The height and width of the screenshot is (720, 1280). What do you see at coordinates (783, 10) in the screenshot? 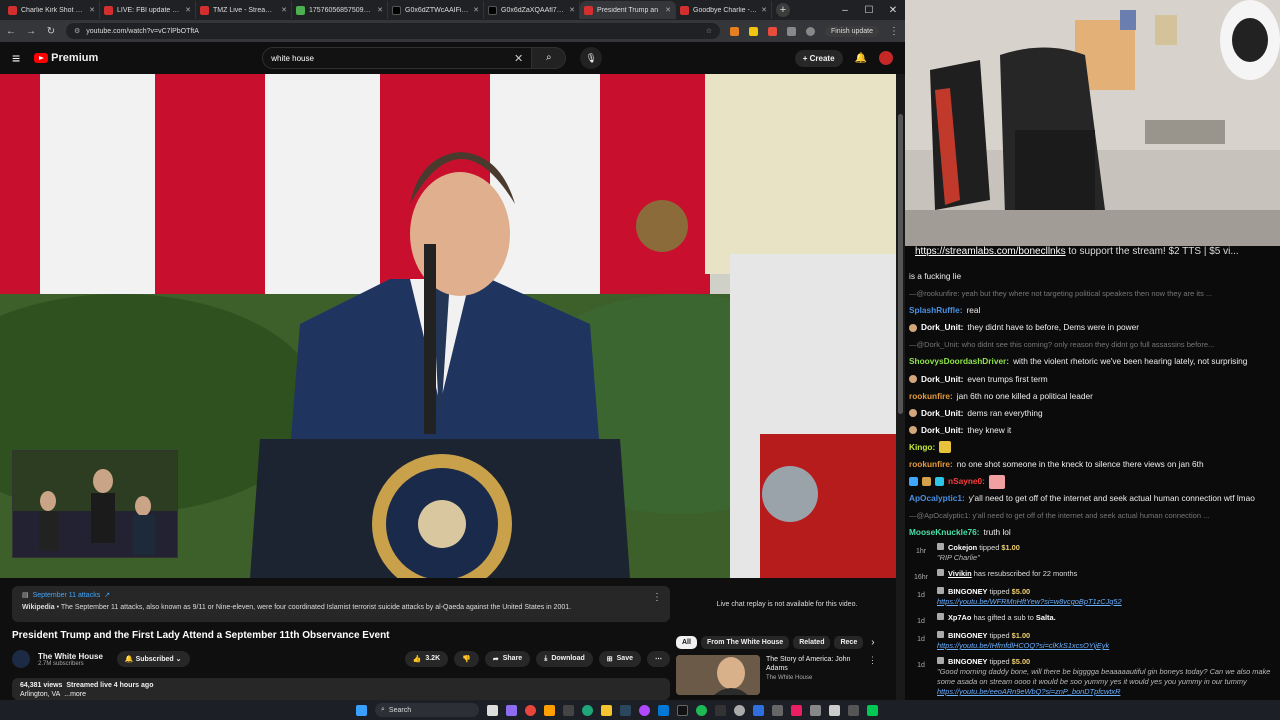
I see `new-tab-button: +` at bounding box center [783, 10].